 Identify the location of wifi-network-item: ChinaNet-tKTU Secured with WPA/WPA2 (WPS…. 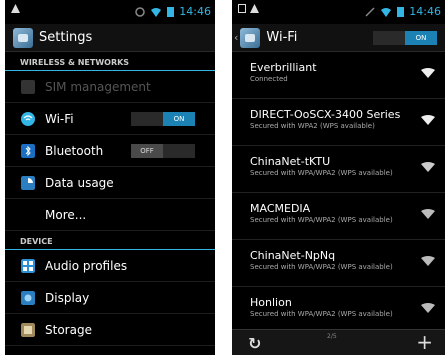
(338, 169).